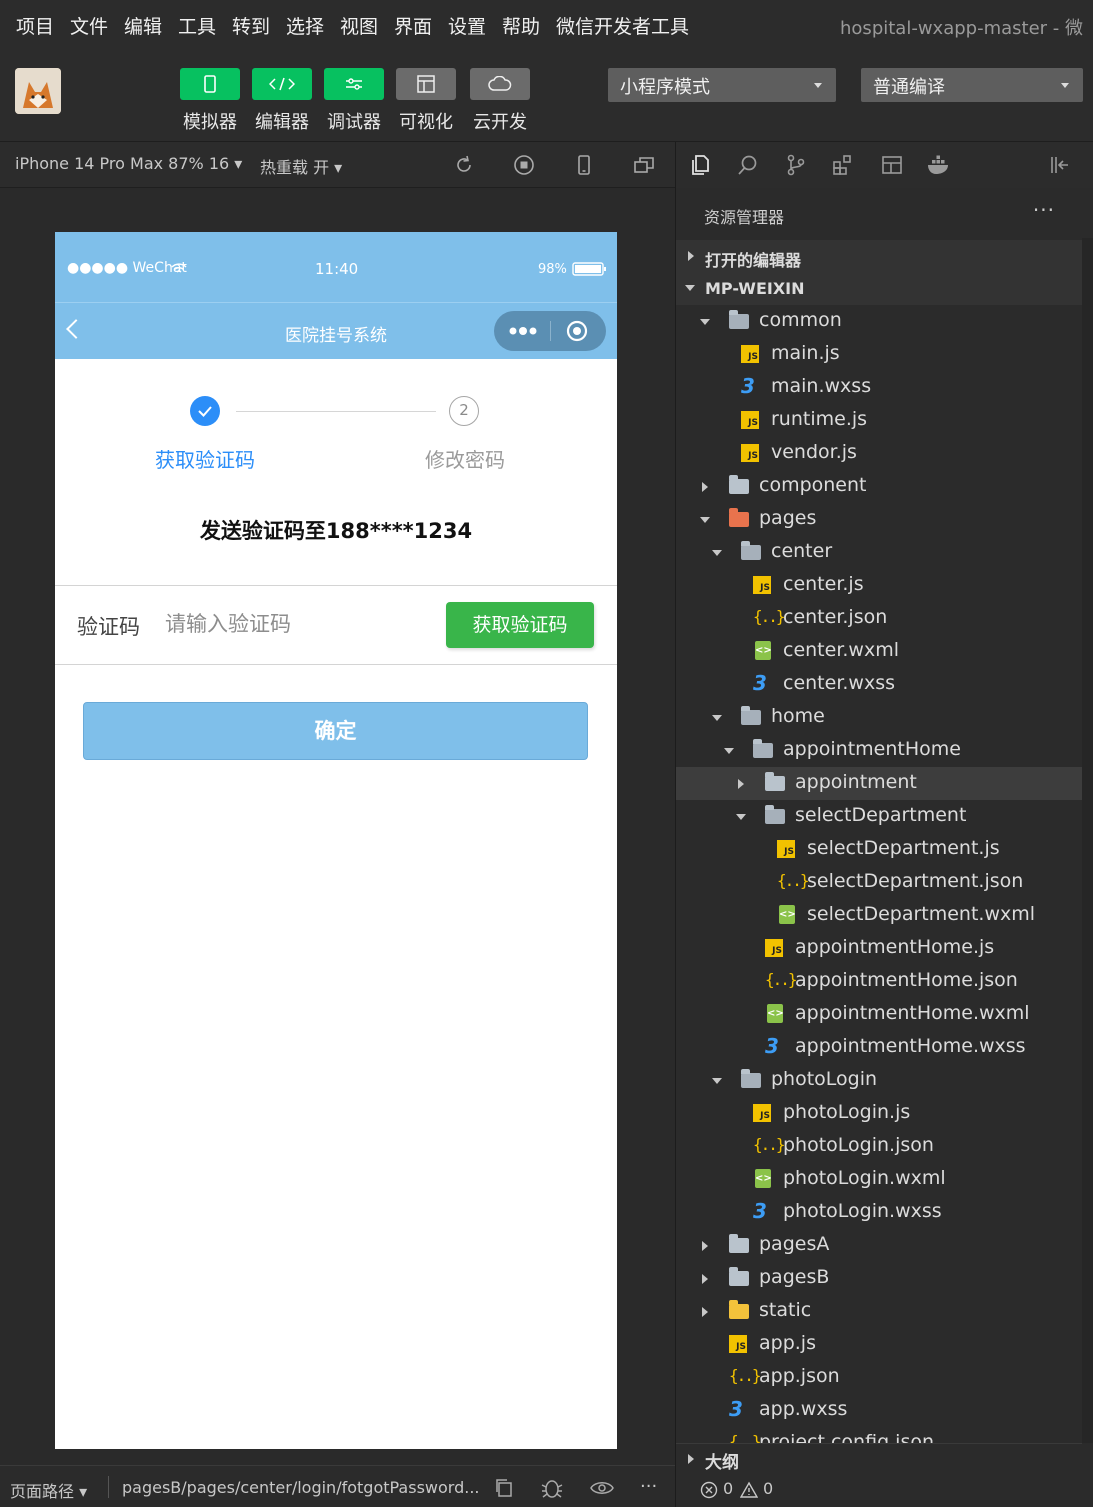  What do you see at coordinates (38, 91) in the screenshot?
I see `avatar` at bounding box center [38, 91].